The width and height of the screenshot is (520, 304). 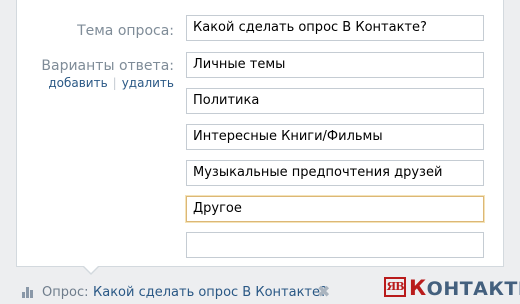 I want to click on bar-chart-icon, so click(x=28, y=292).